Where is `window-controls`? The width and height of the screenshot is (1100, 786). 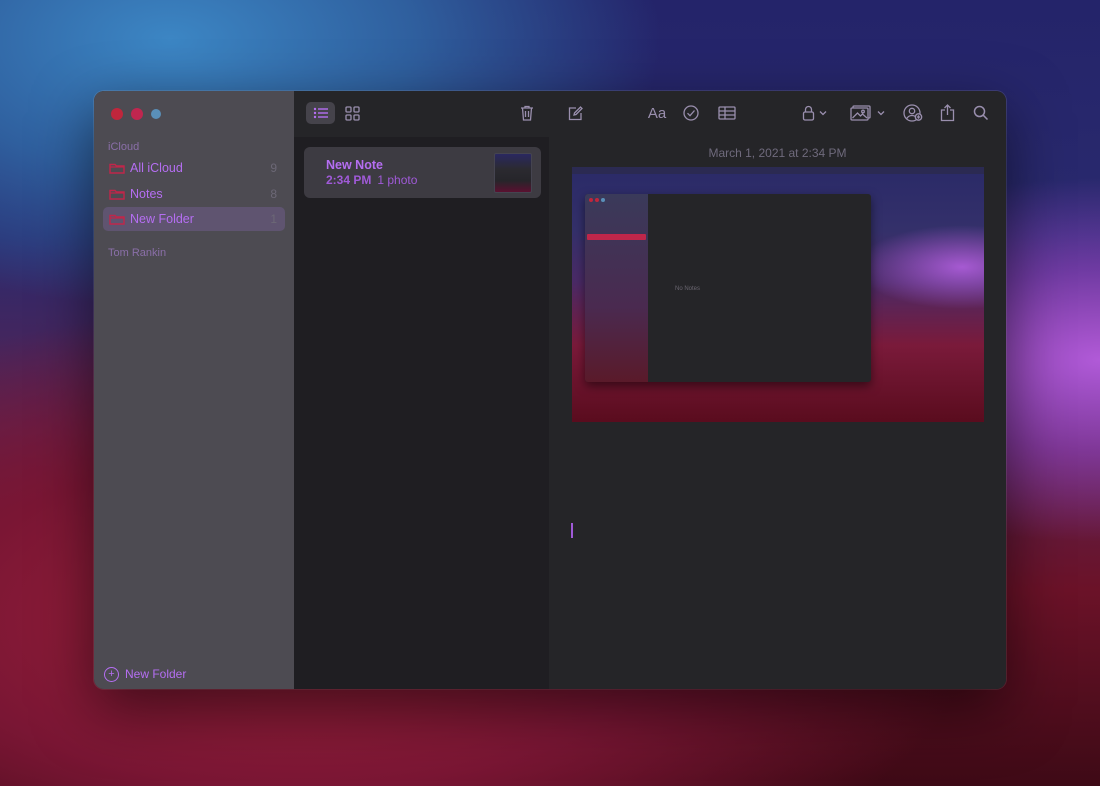 window-controls is located at coordinates (136, 114).